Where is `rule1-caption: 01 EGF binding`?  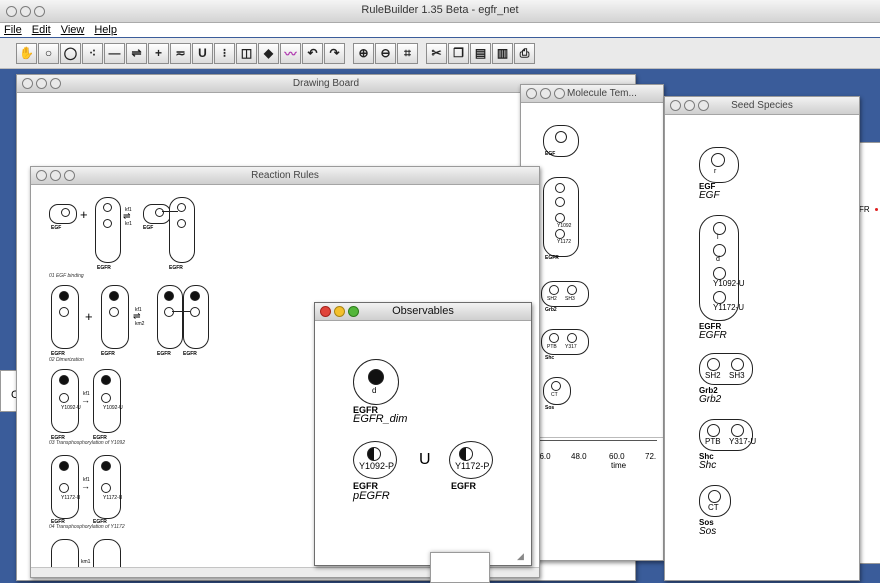
rule1-caption: 01 EGF binding is located at coordinates (66, 276).